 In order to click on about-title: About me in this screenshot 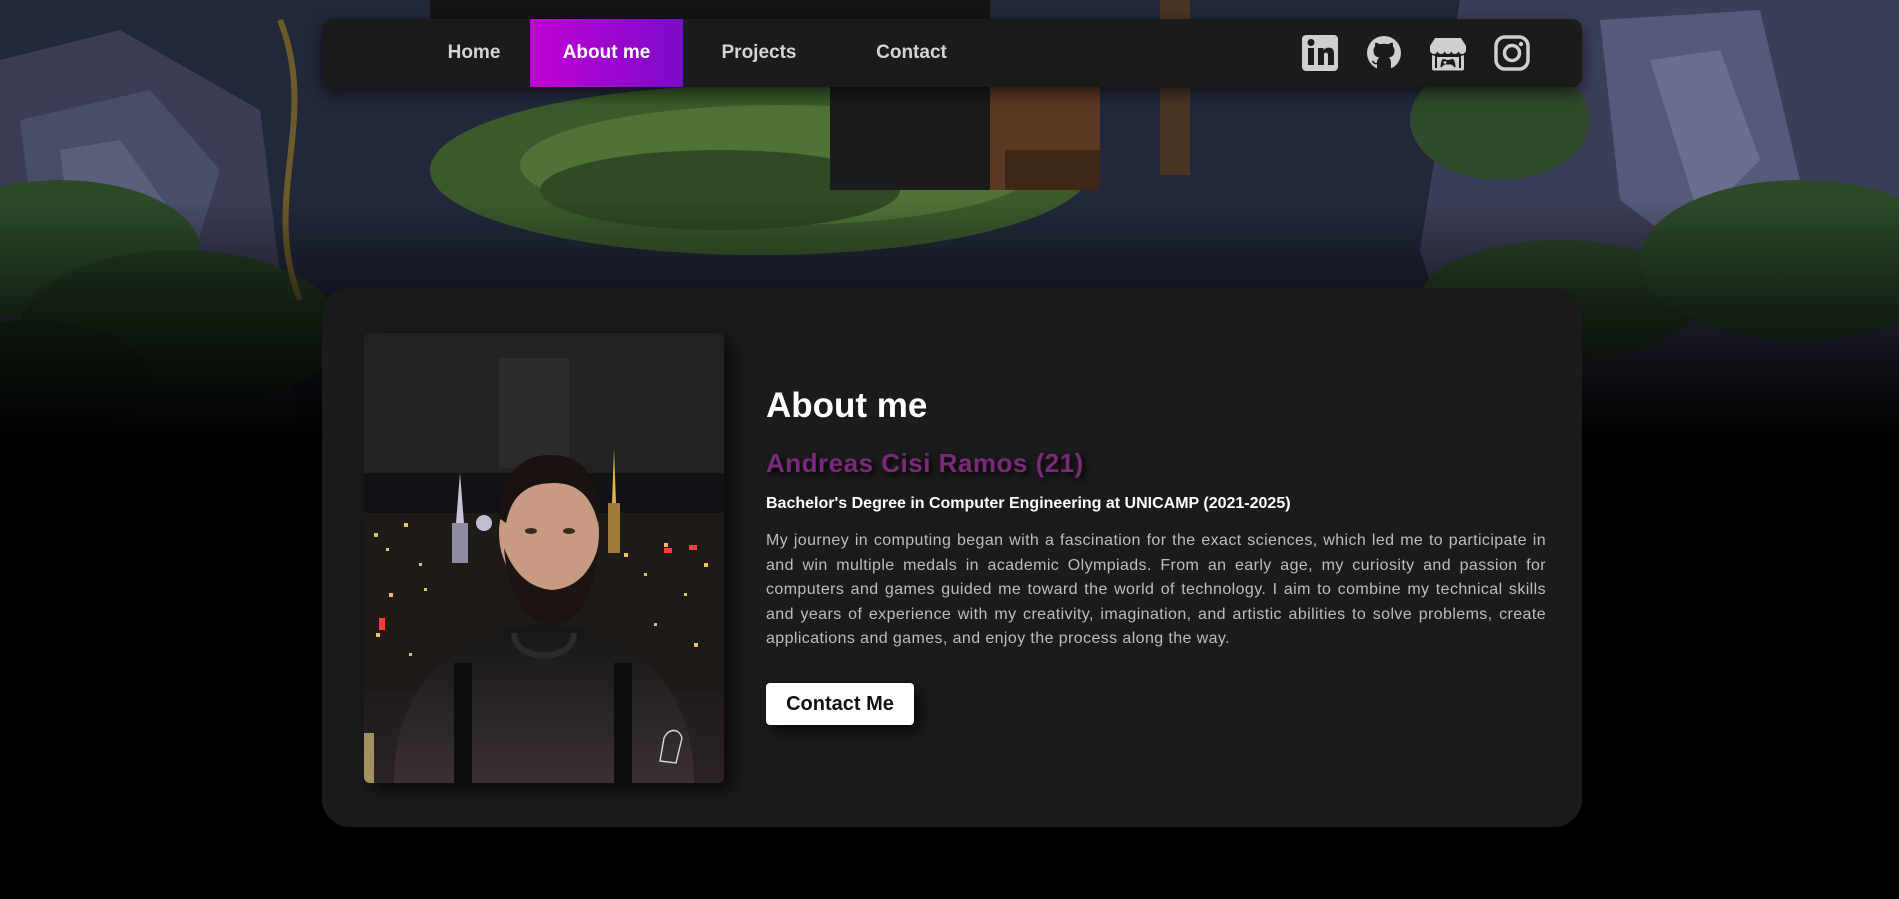, I will do `click(847, 405)`.